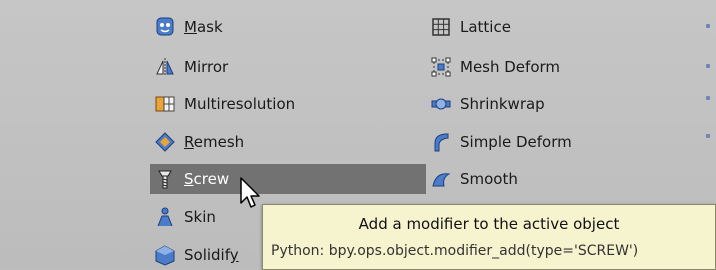 The width and height of the screenshot is (716, 270). Describe the element at coordinates (556, 104) in the screenshot. I see `menu-item-shrinkwrap: Shrinkwrap` at that location.